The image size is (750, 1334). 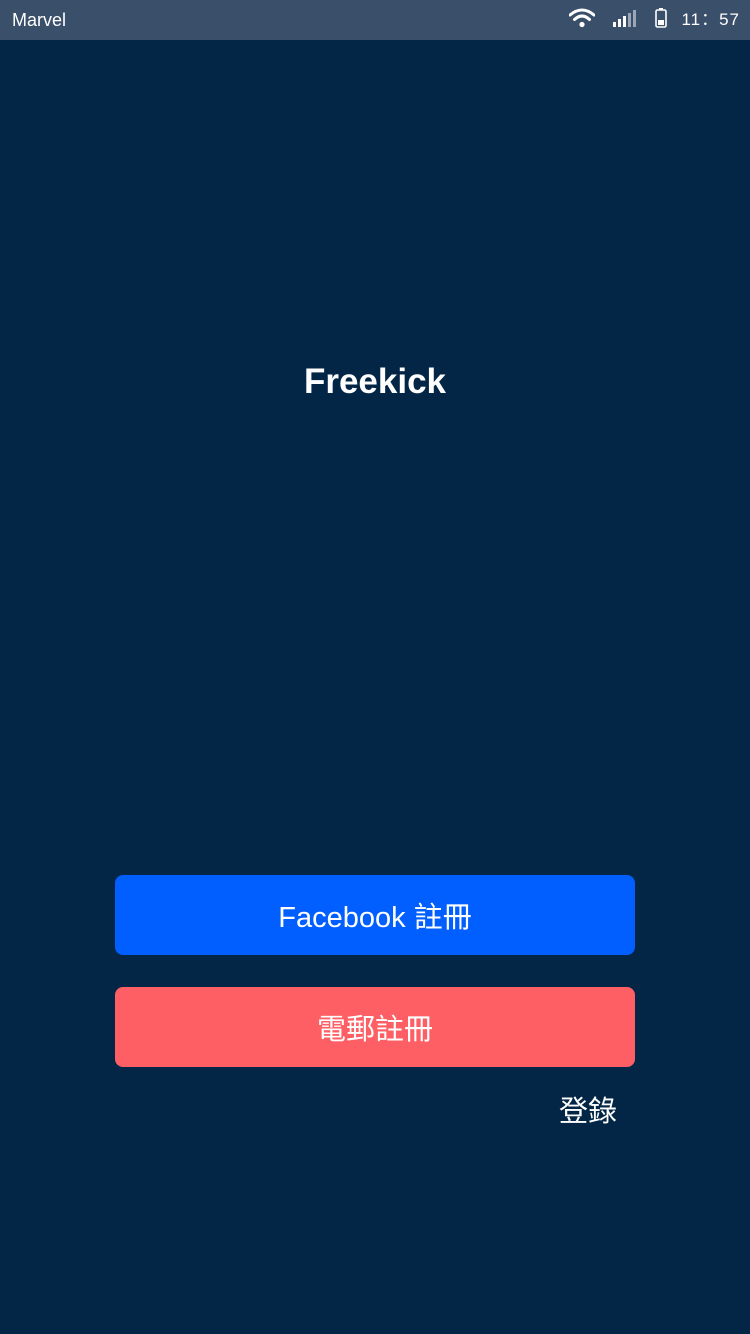 I want to click on facebook-signup-button: Facebook 註冊, so click(x=375, y=915).